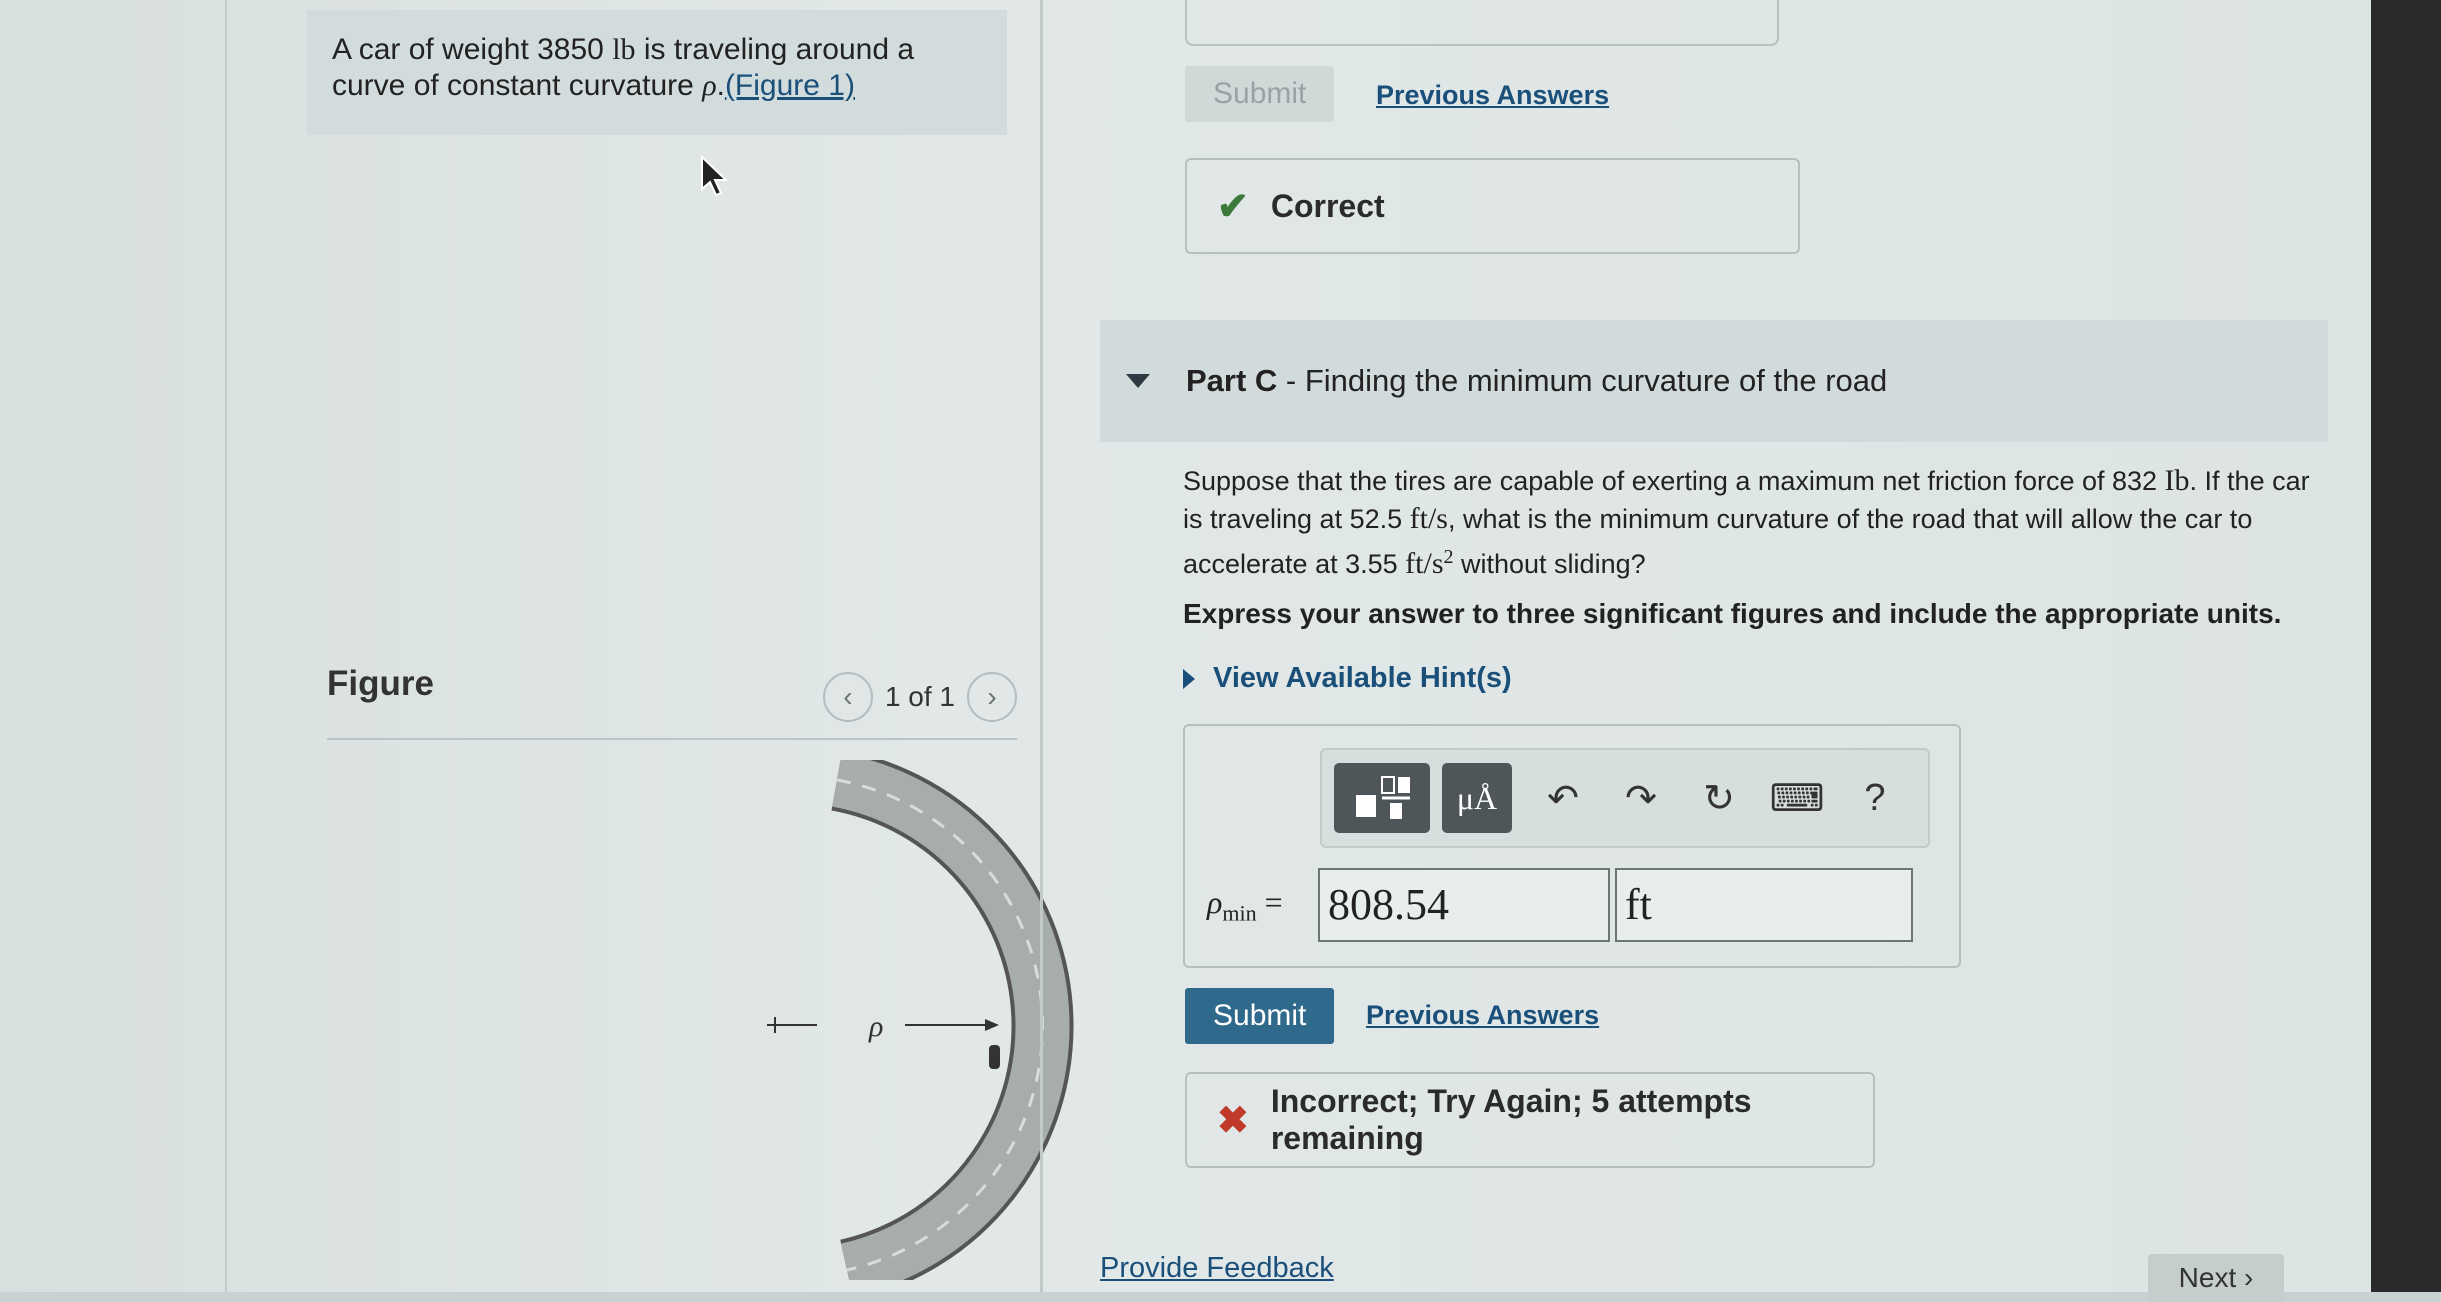 This screenshot has height=1302, width=2441. What do you see at coordinates (1260, 1016) in the screenshot?
I see `submit-button: Submit` at bounding box center [1260, 1016].